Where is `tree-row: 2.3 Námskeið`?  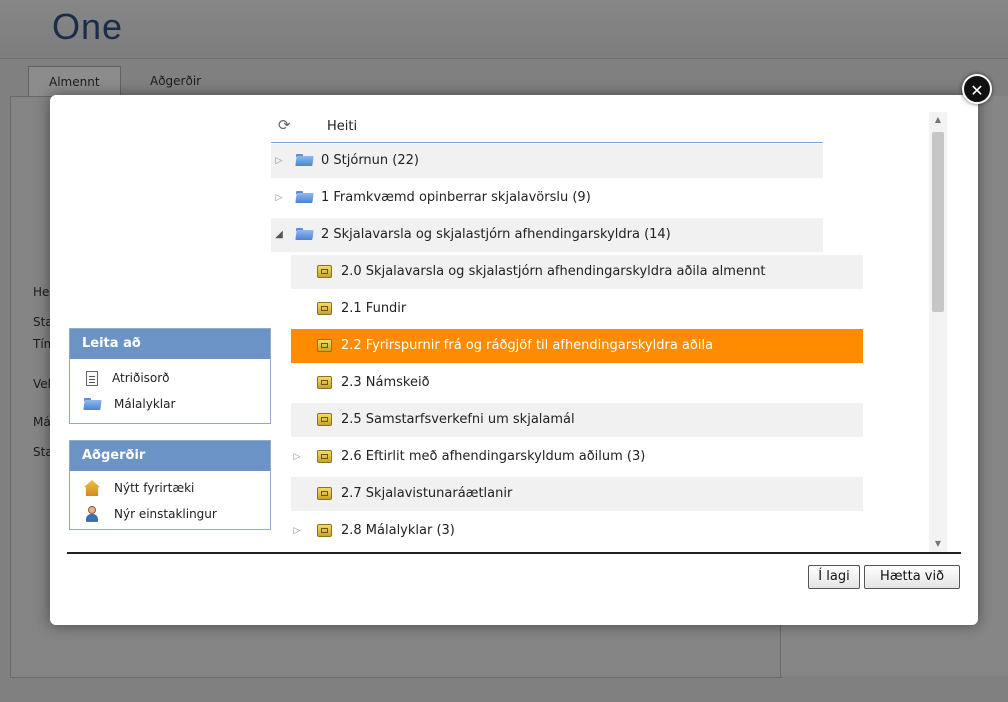 tree-row: 2.3 Námskeið is located at coordinates (577, 383).